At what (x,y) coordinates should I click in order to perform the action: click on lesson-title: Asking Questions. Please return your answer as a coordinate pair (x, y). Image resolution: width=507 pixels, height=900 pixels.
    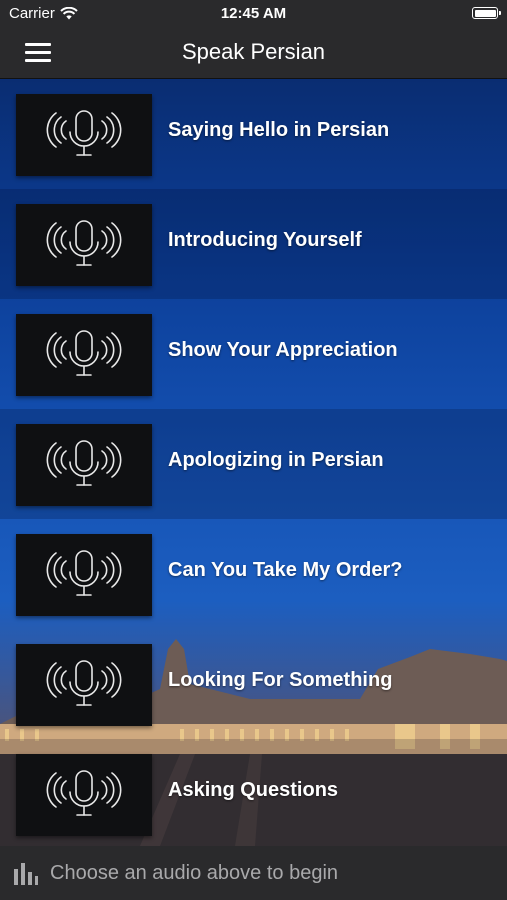
    Looking at the image, I should click on (253, 790).